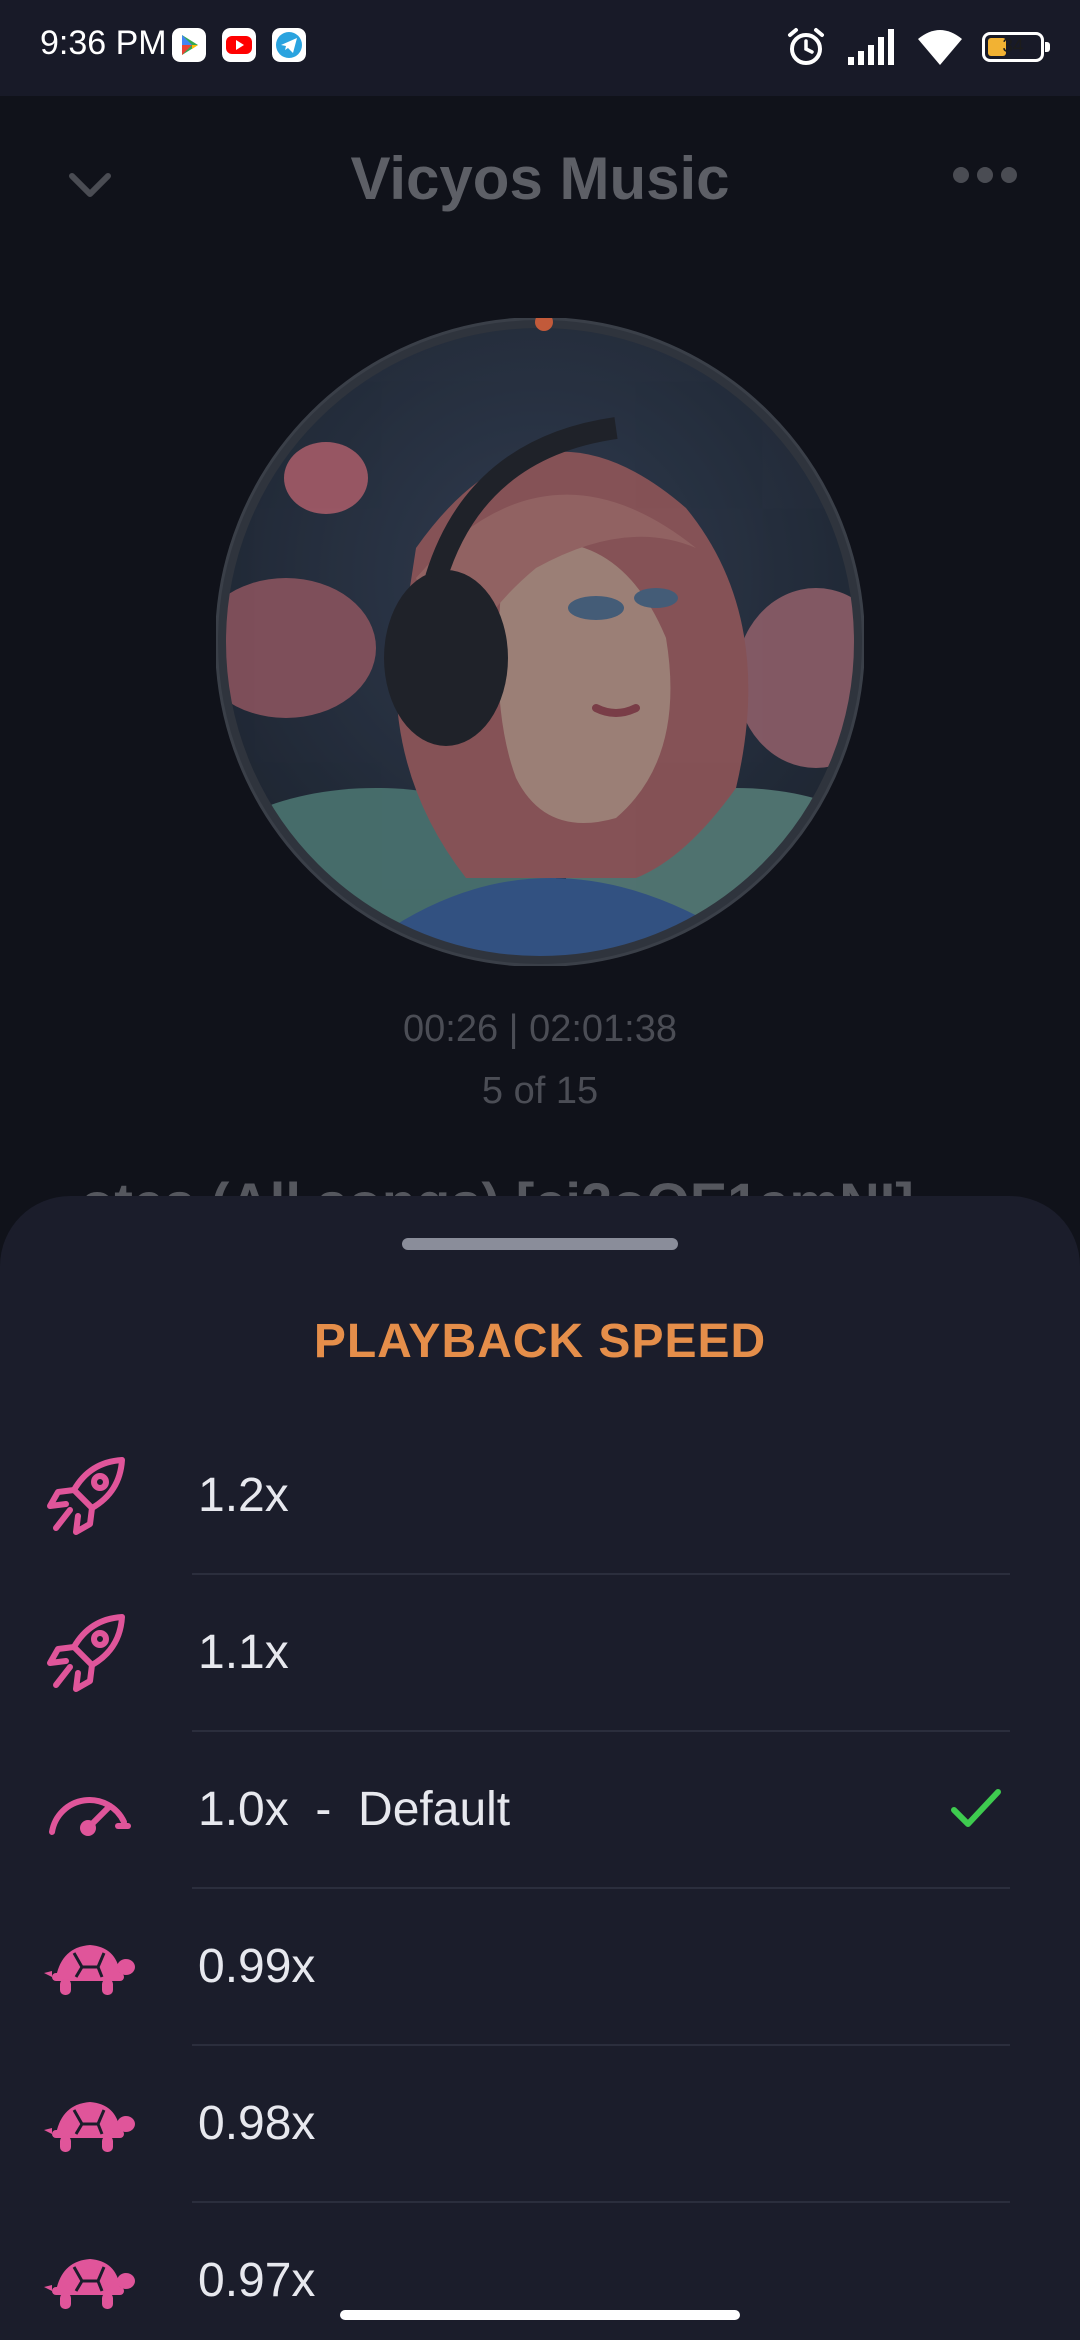 This screenshot has width=1080, height=2340. I want to click on speed-option-label: 0.98x, so click(257, 2123).